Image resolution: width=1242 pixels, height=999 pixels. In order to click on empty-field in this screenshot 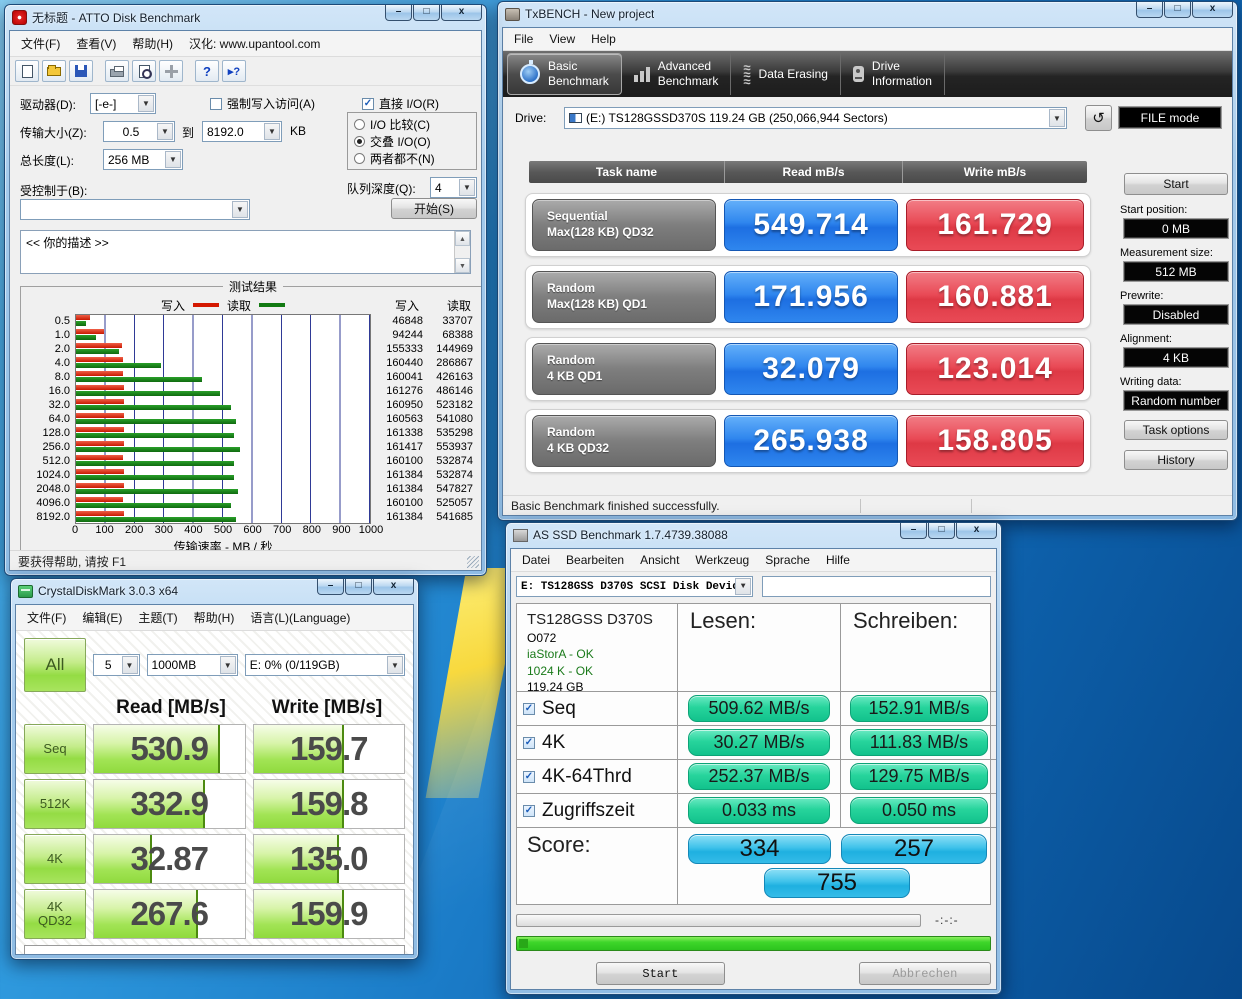, I will do `click(876, 586)`.